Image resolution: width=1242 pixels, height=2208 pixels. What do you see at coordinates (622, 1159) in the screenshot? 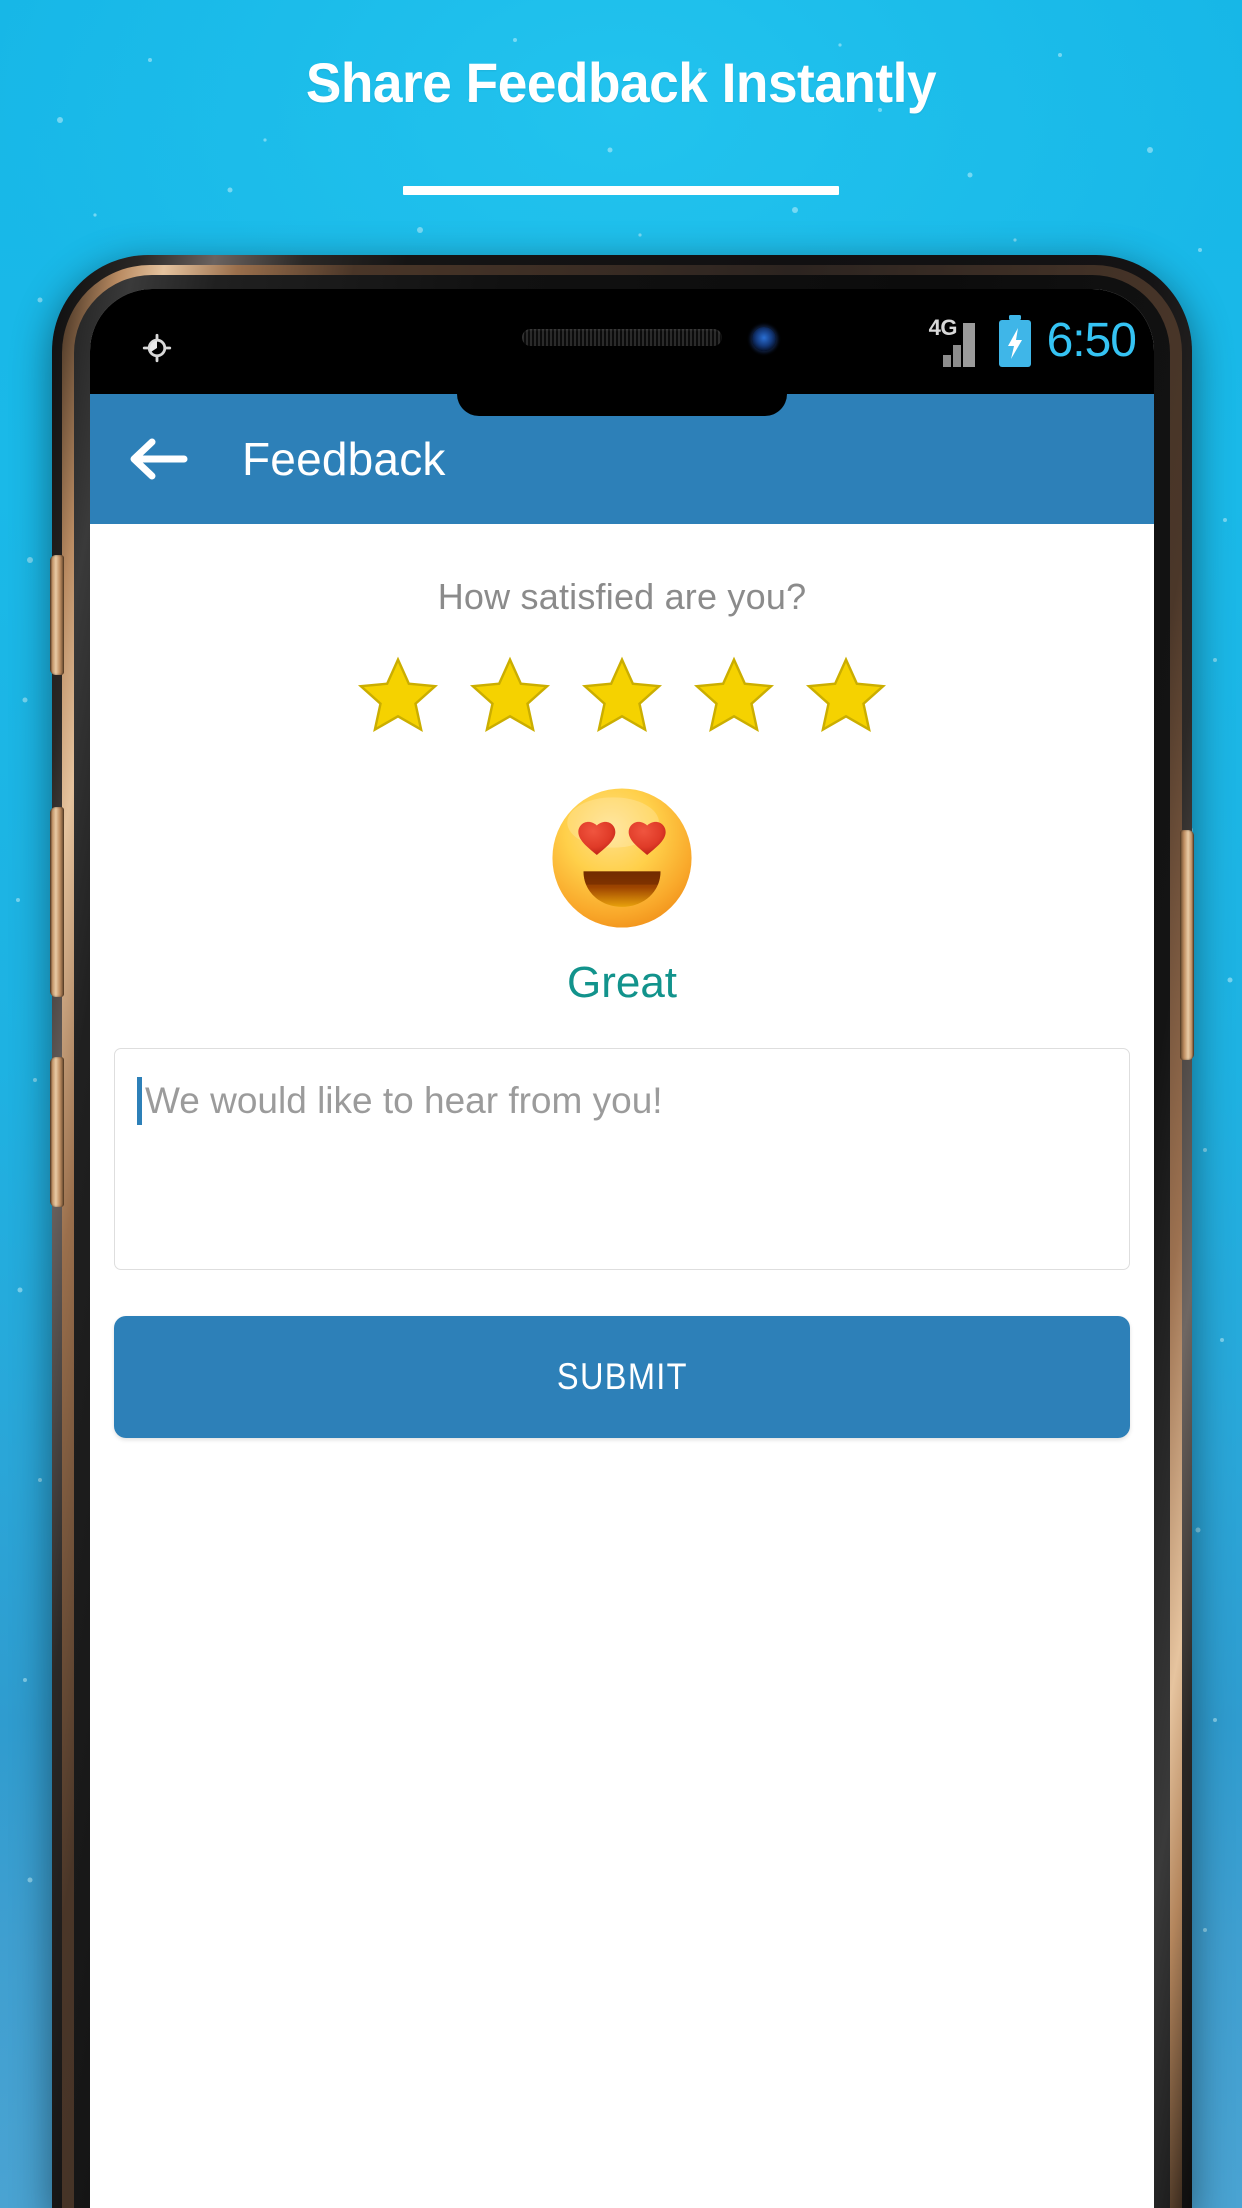
I see `comment-textarea: We would like to hear from you!` at bounding box center [622, 1159].